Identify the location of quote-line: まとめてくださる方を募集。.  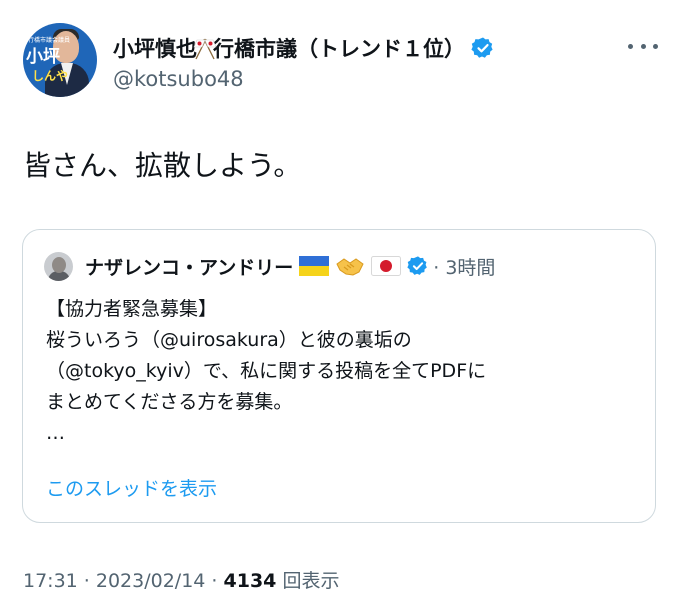
(169, 402).